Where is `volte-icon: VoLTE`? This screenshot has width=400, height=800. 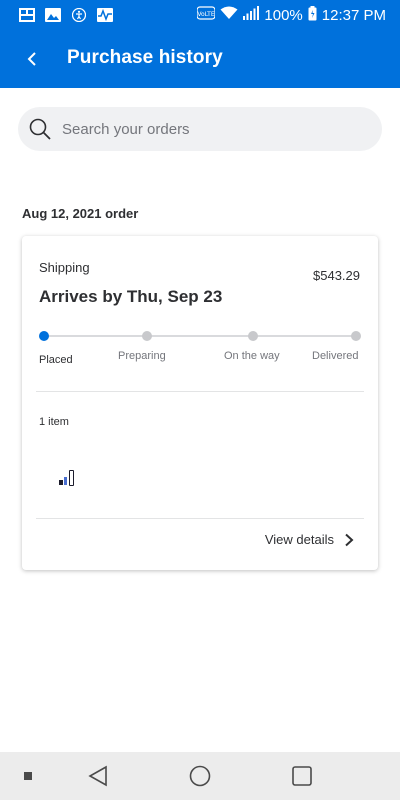
volte-icon: VoLTE is located at coordinates (206, 15).